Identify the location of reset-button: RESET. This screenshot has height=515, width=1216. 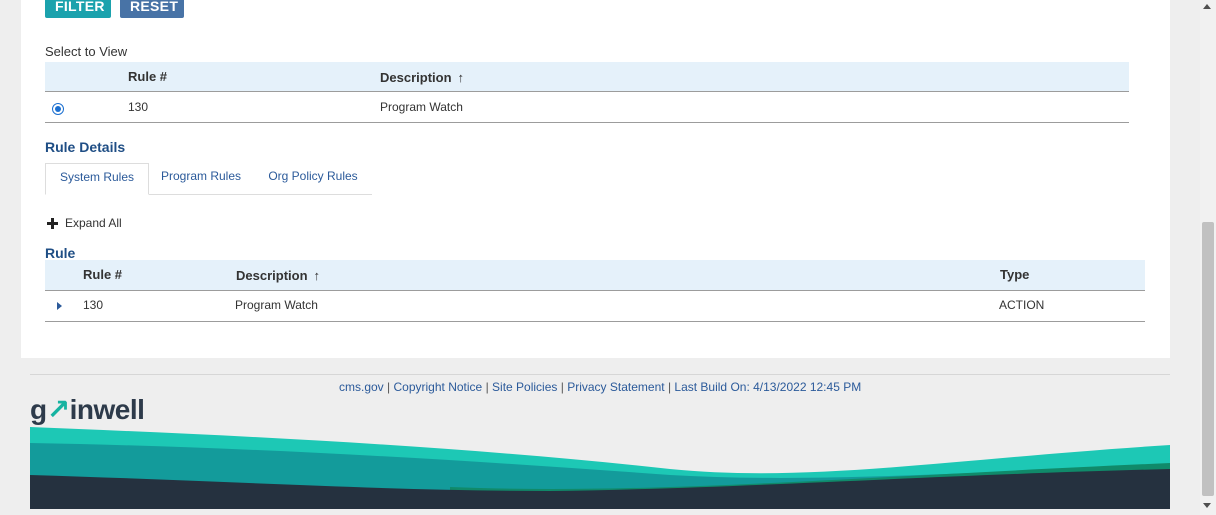
(152, 9).